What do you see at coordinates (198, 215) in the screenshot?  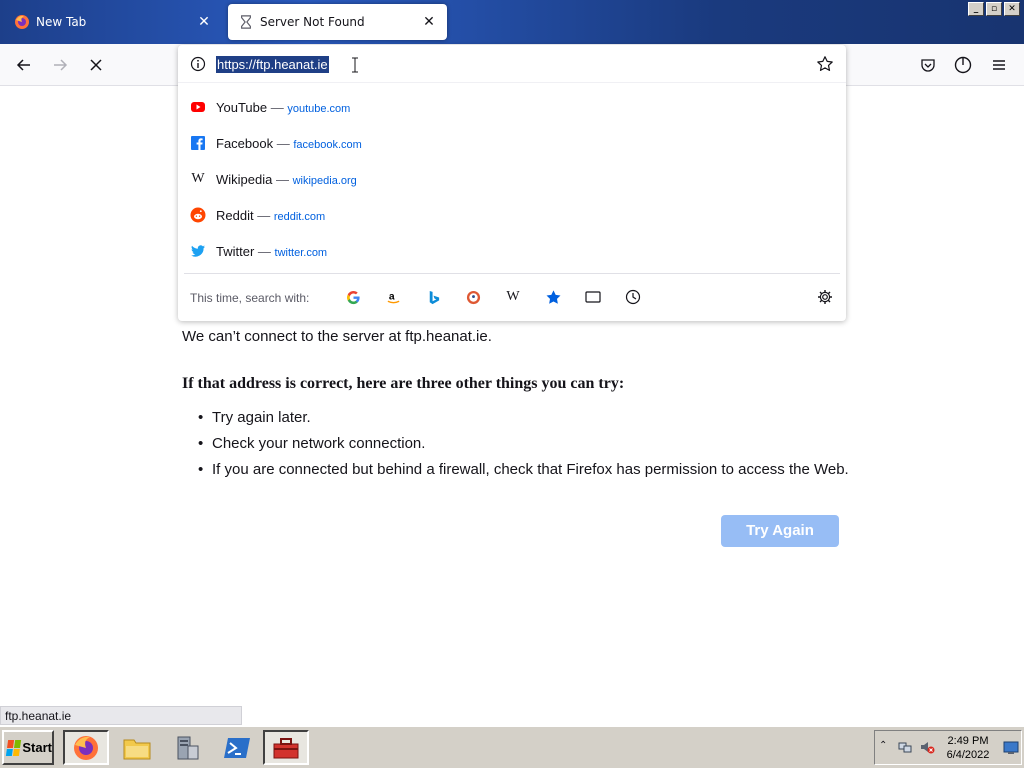 I see `reddit-icon` at bounding box center [198, 215].